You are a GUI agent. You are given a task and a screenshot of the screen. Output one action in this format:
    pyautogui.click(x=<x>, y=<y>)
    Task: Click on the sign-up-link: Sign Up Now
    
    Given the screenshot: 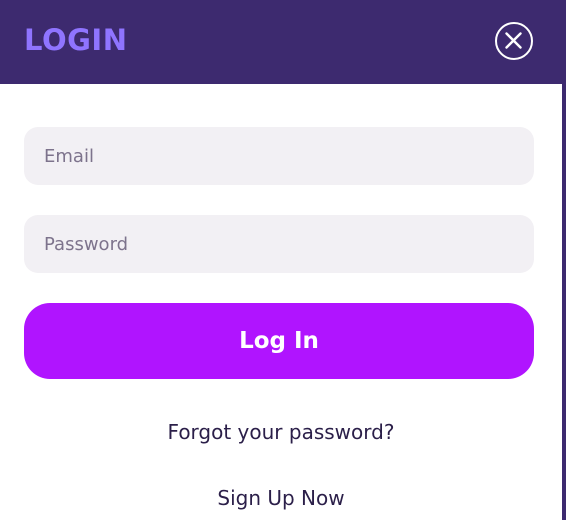 What is the action you would take?
    pyautogui.click(x=281, y=498)
    